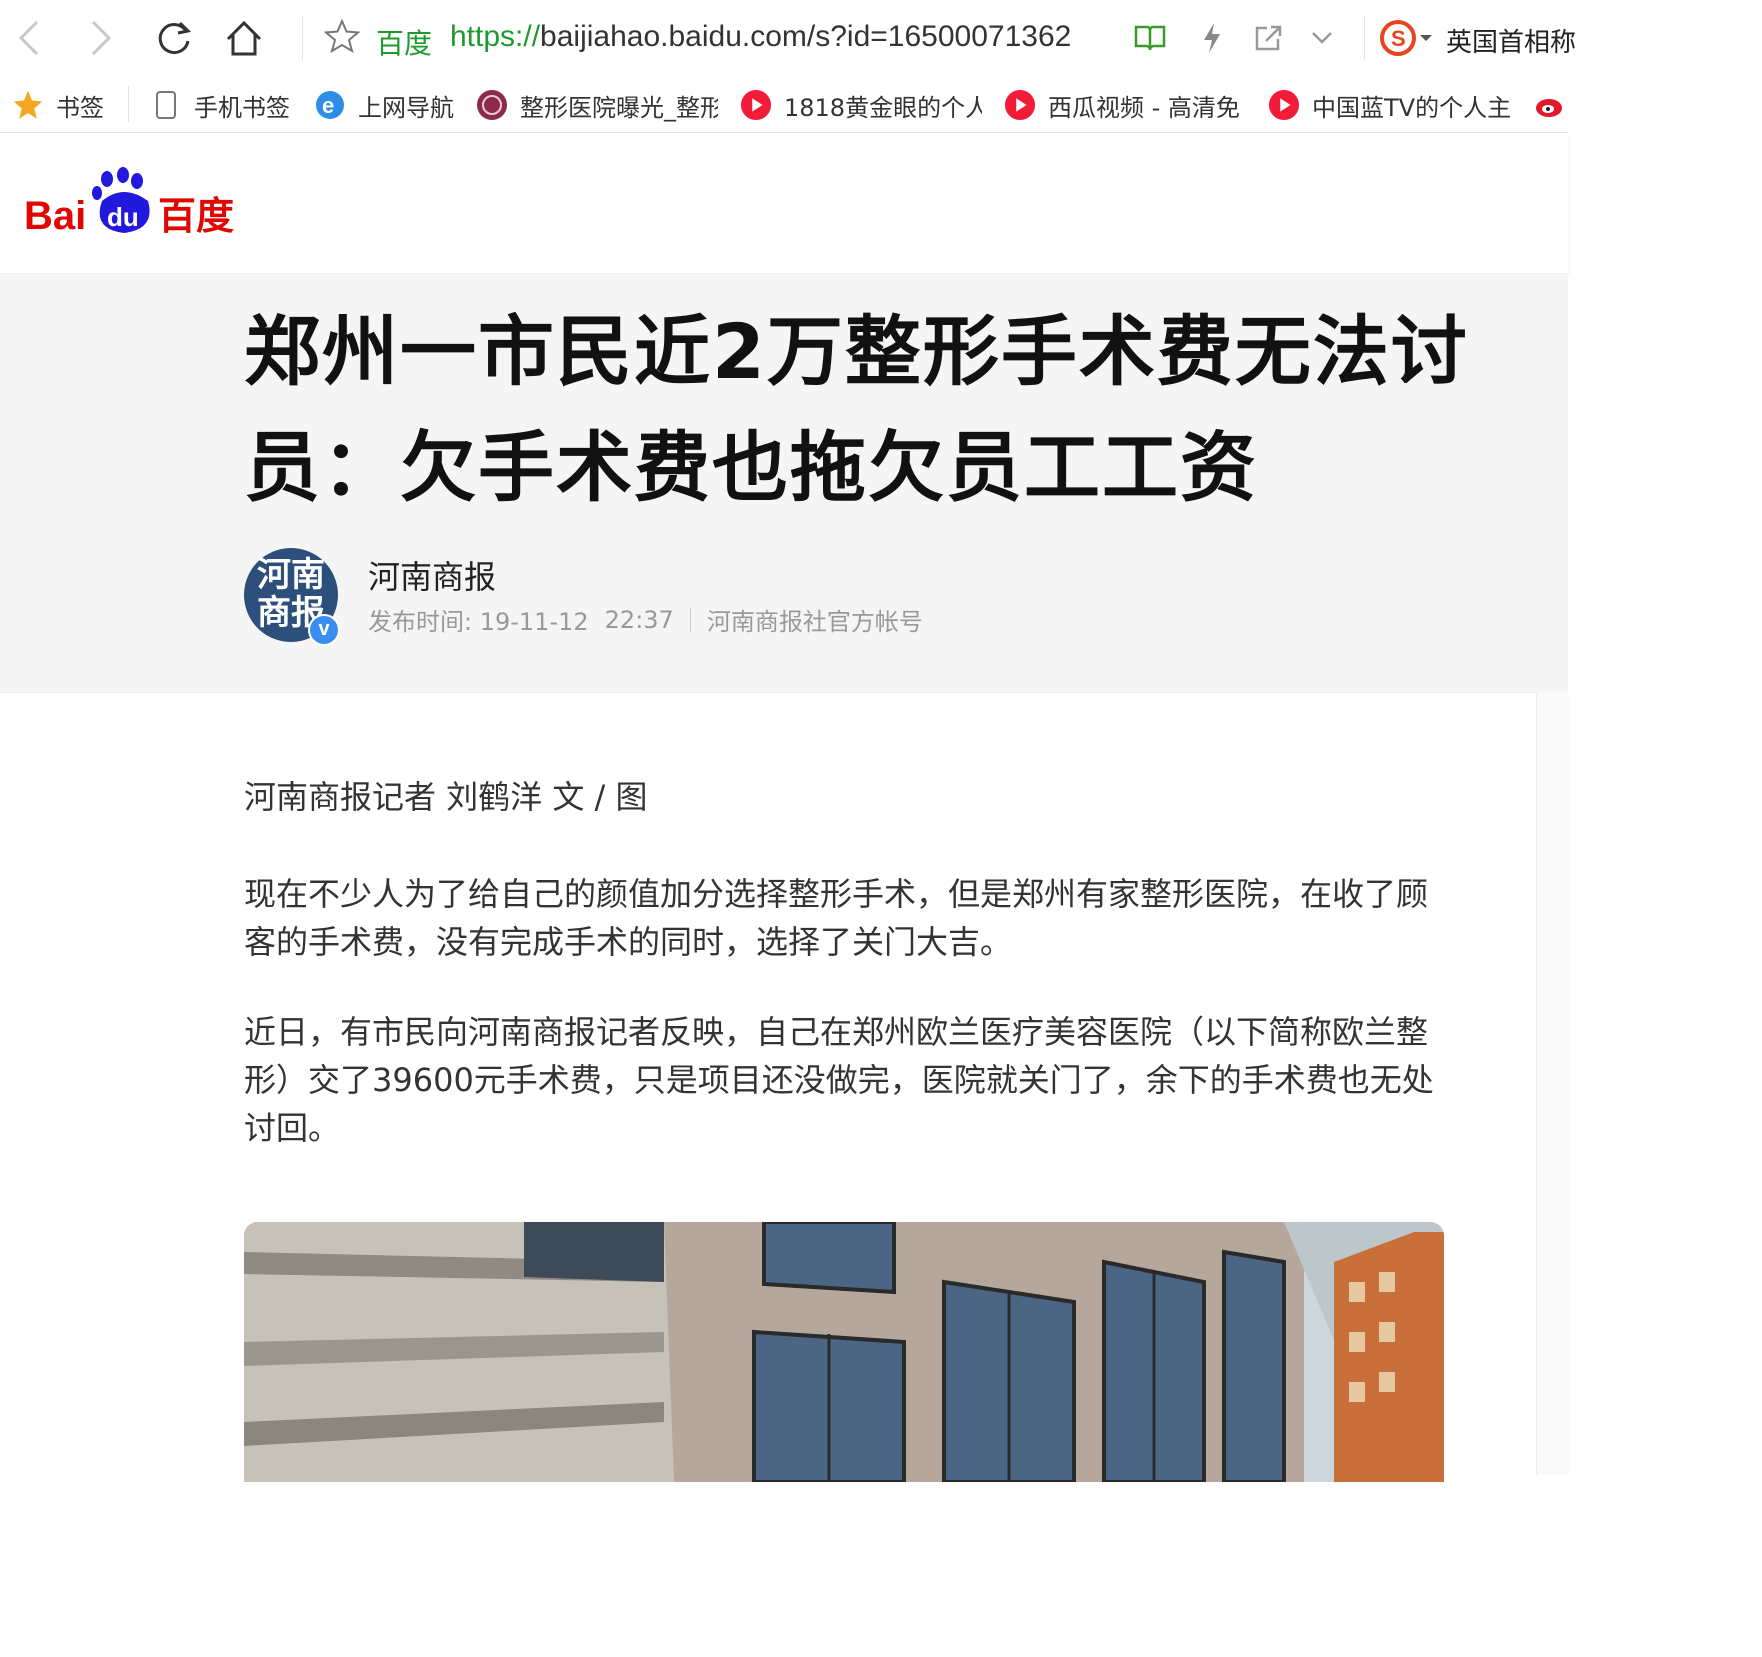 This screenshot has width=1762, height=1657. I want to click on svg-text: du, so click(123, 217).